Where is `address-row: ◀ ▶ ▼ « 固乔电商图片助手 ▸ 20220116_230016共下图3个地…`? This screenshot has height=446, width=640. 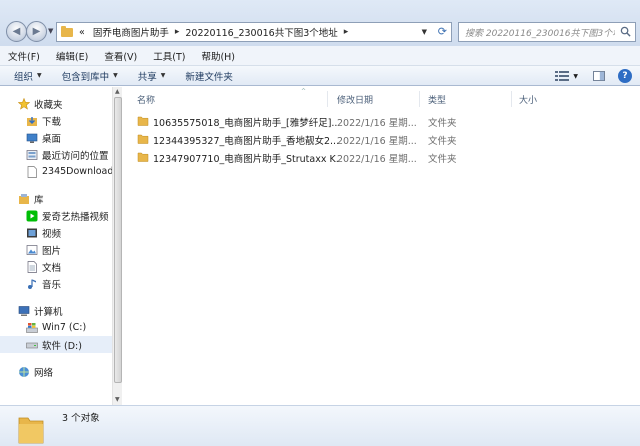 address-row: ◀ ▶ ▼ « 固乔电商图片助手 ▸ 20220116_230016共下图3个地… is located at coordinates (320, 23).